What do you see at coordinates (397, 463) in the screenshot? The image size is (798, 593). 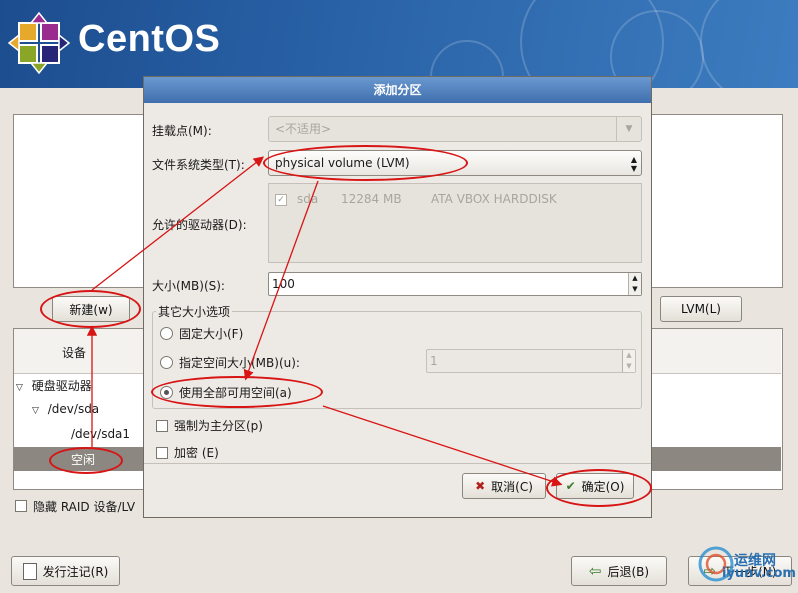 I see `dialog-divider` at bounding box center [397, 463].